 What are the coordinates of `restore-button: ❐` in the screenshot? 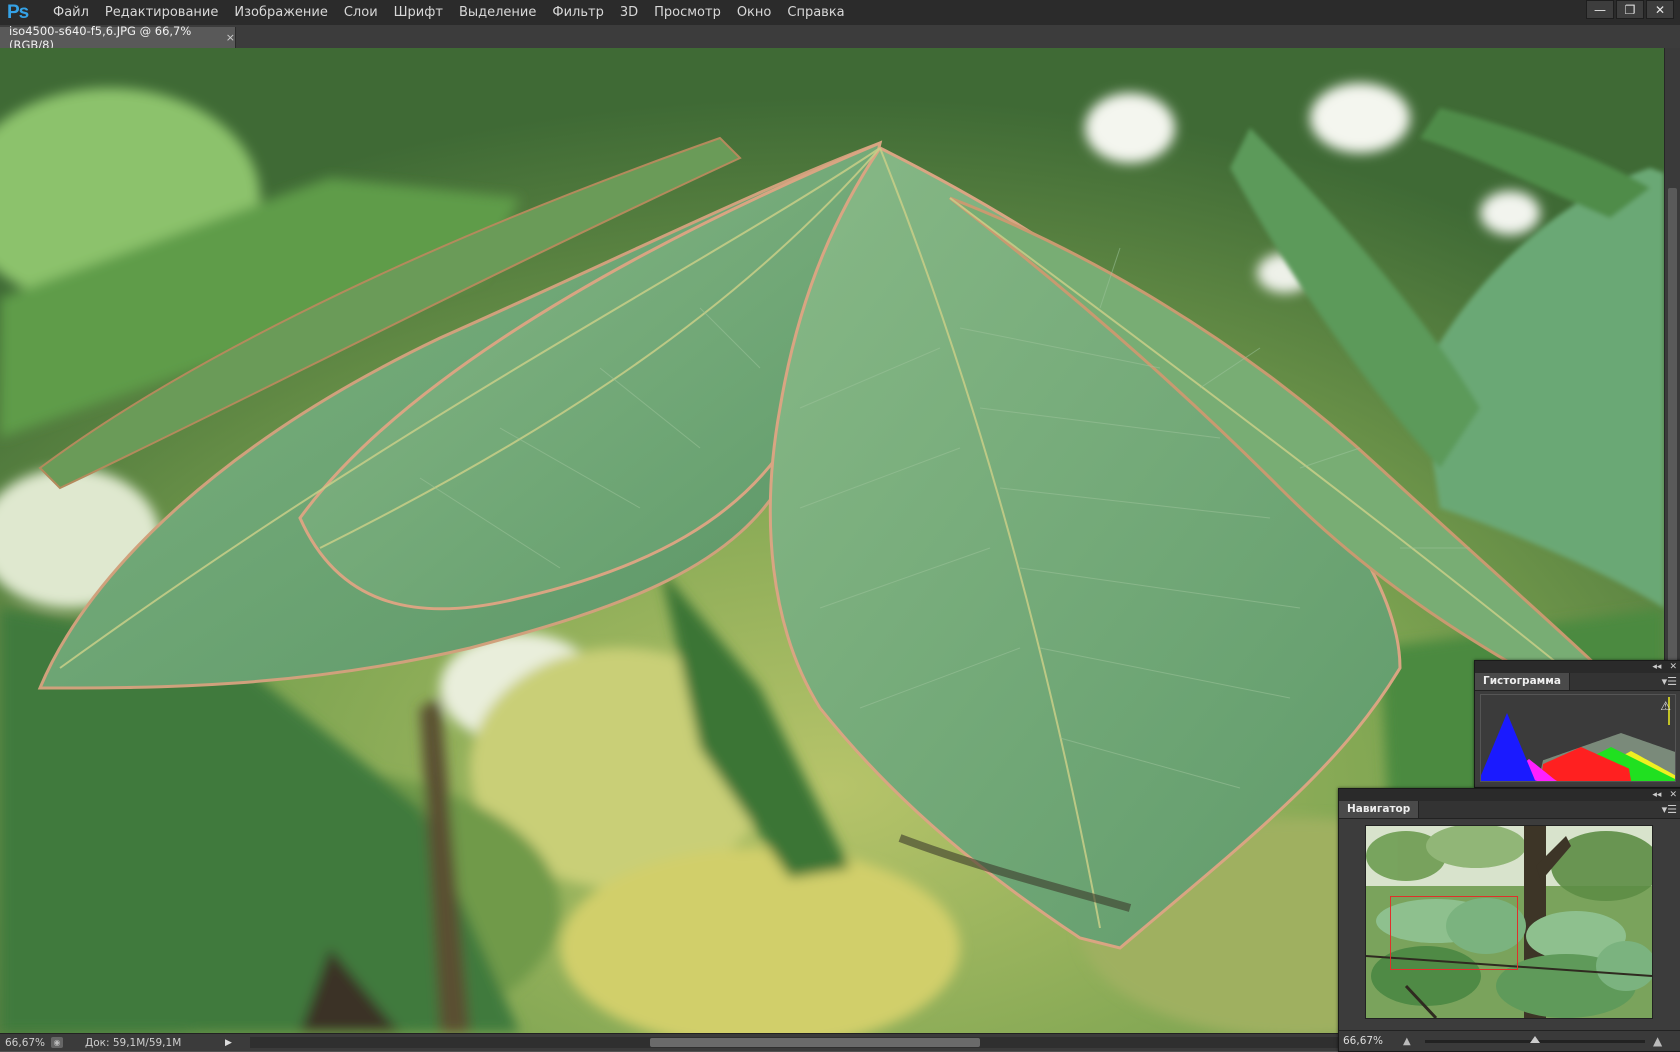 It's located at (1630, 9).